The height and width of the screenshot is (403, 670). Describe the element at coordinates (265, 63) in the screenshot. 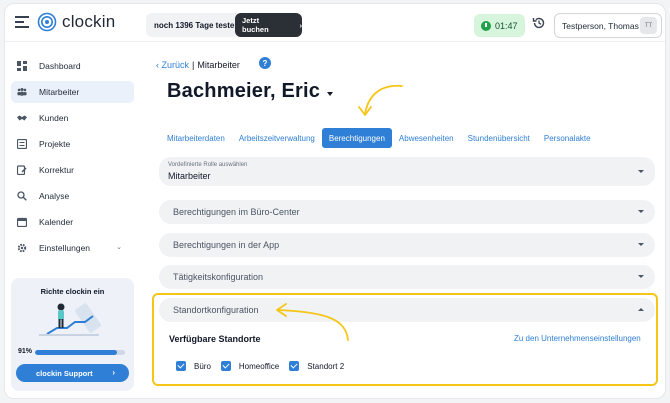

I see `help-icon: ?` at that location.